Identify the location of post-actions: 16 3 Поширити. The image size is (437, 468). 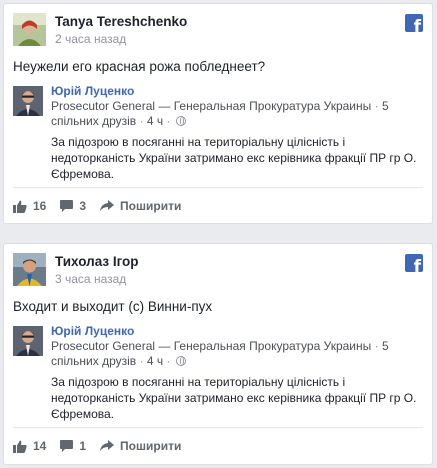
(218, 206).